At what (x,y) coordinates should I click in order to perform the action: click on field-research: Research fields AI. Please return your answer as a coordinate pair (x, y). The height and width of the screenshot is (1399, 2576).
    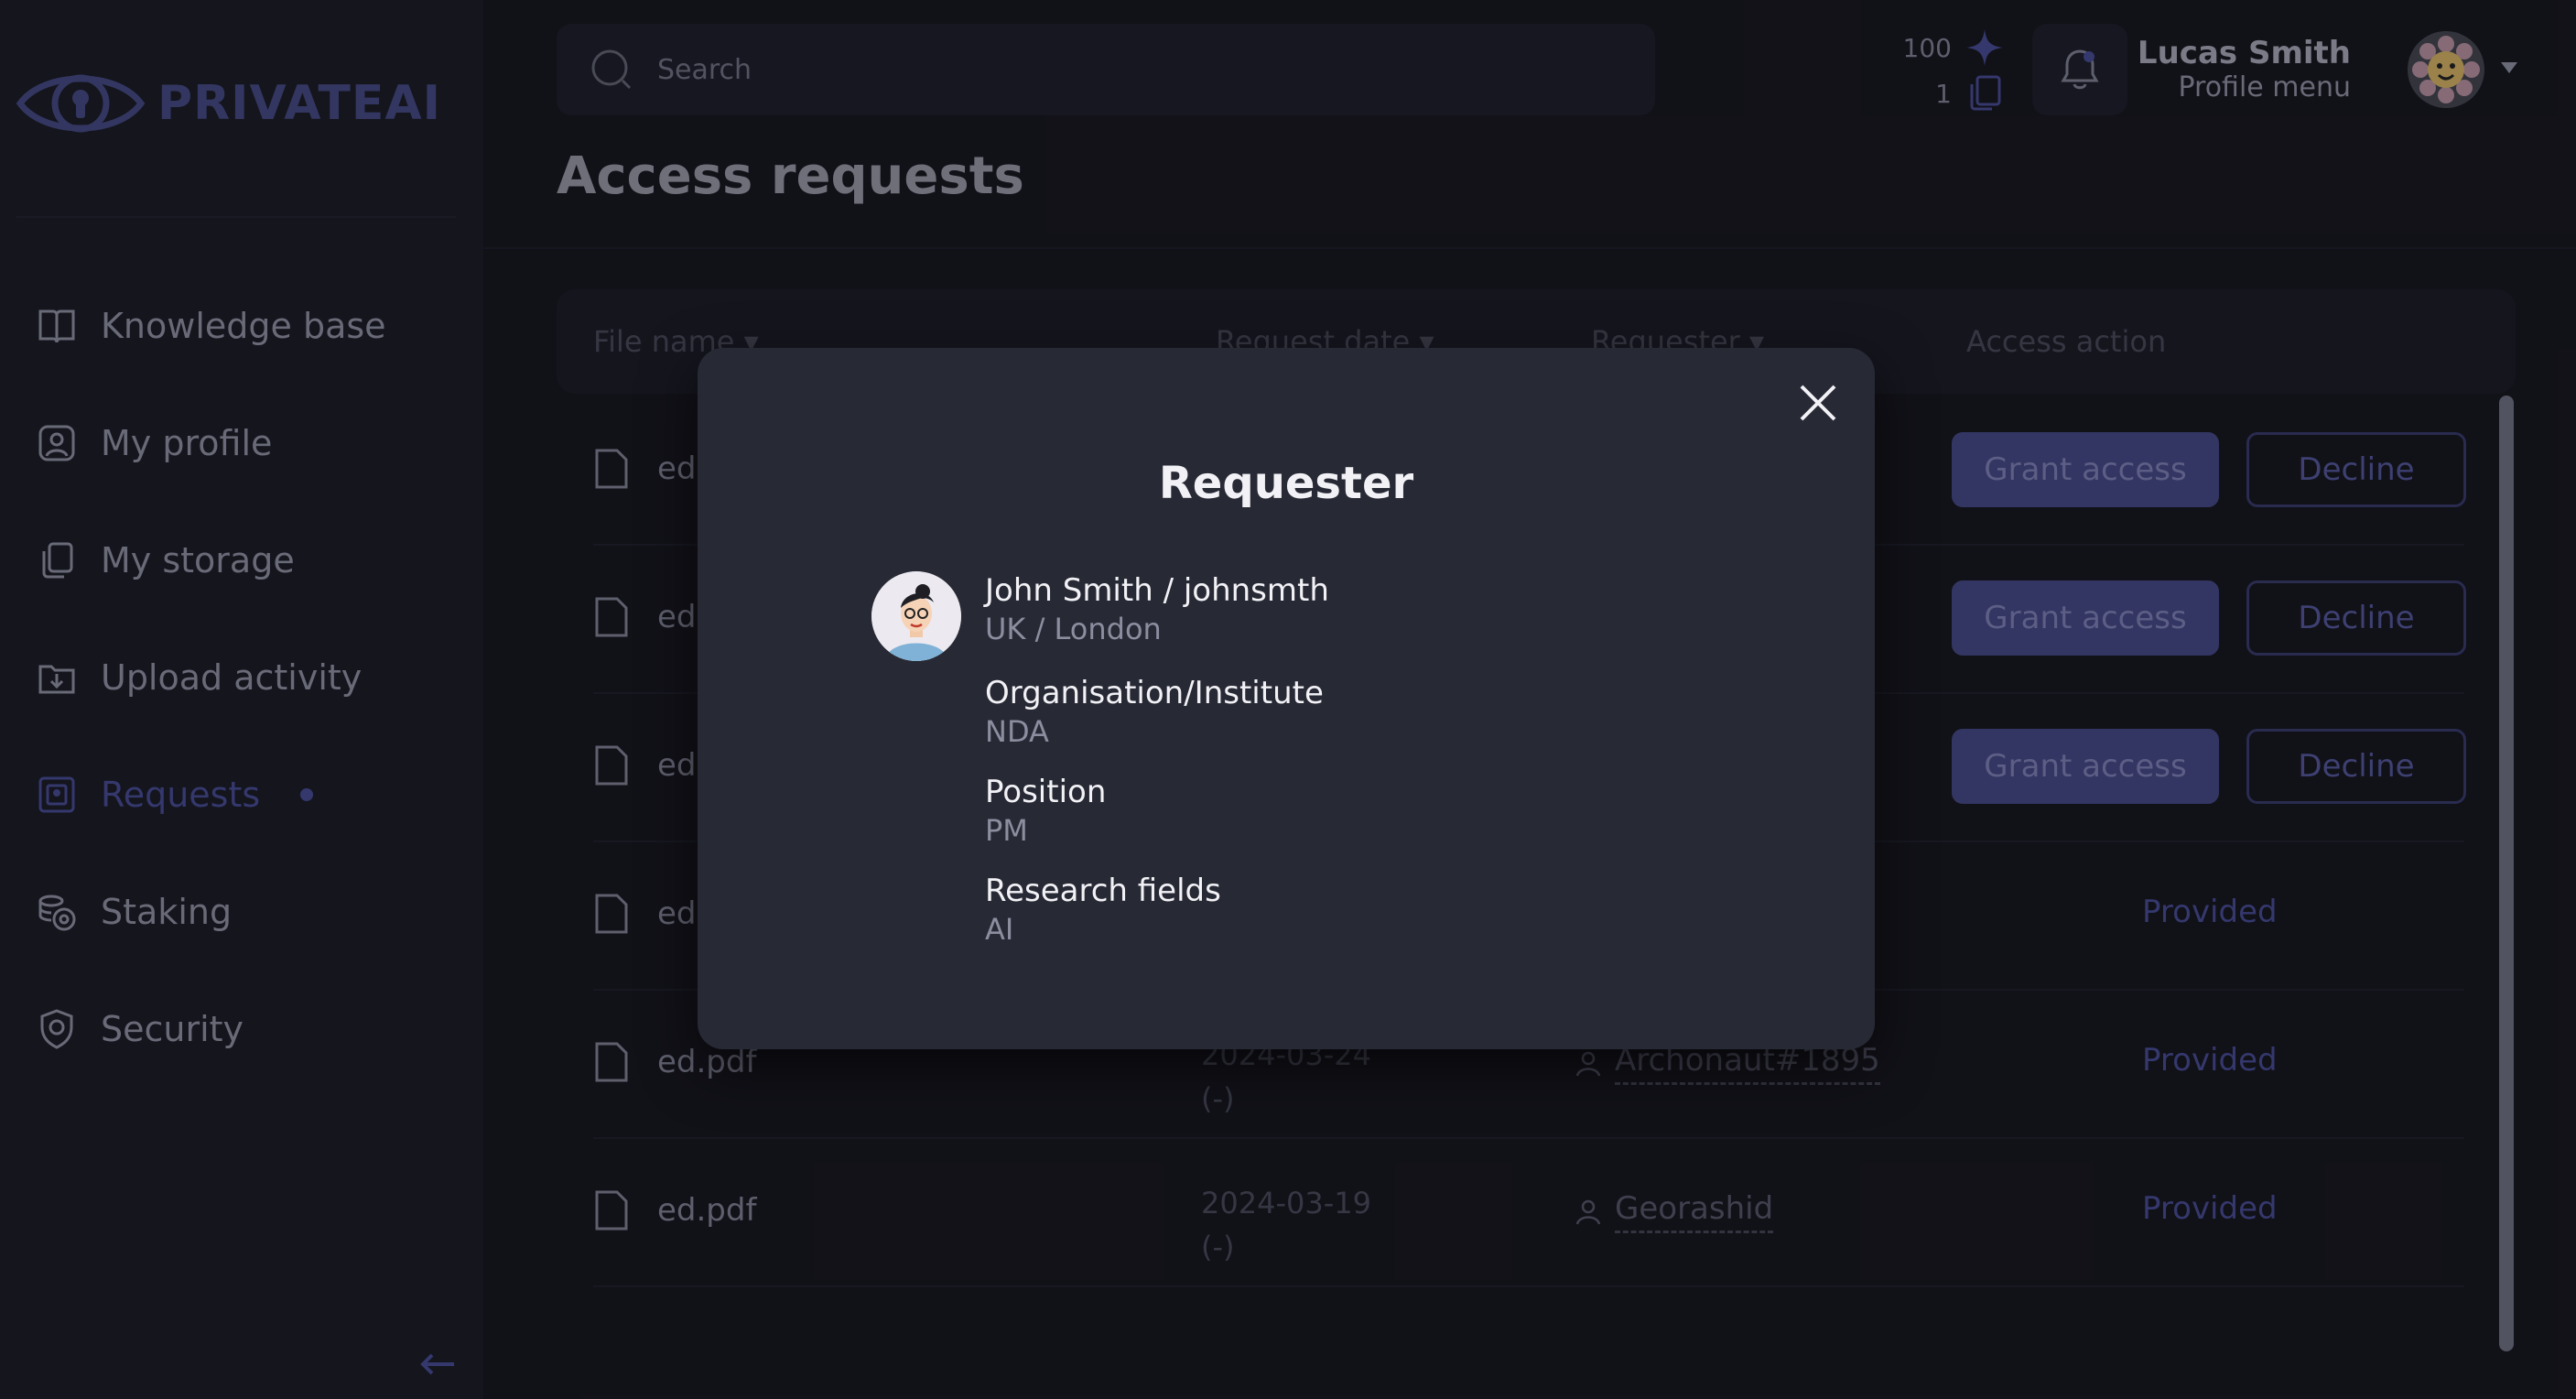
    Looking at the image, I should click on (1103, 910).